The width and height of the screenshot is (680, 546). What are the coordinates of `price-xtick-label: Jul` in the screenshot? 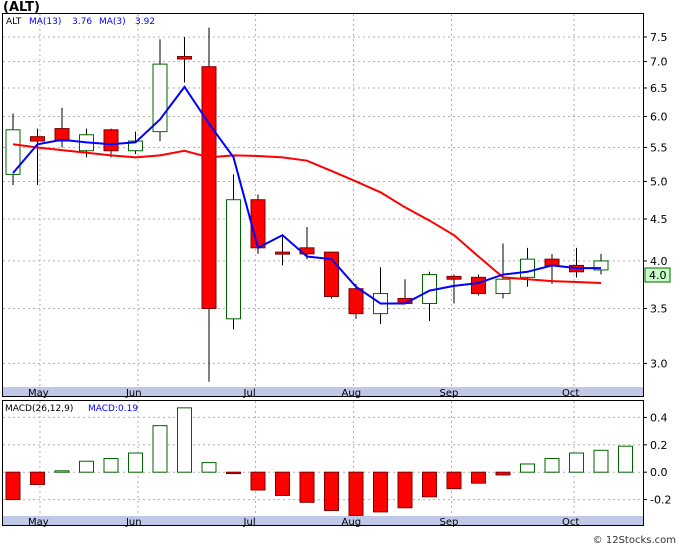 It's located at (249, 393).